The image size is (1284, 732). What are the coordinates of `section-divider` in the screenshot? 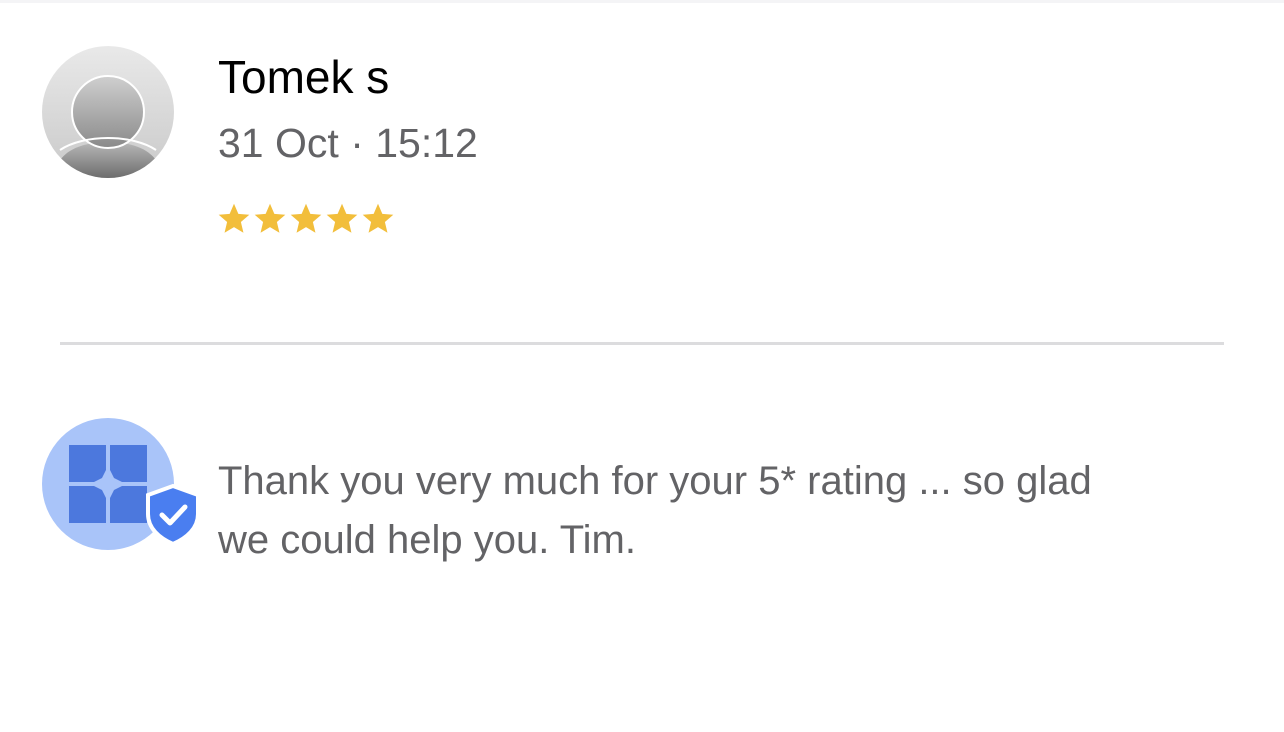 It's located at (642, 343).